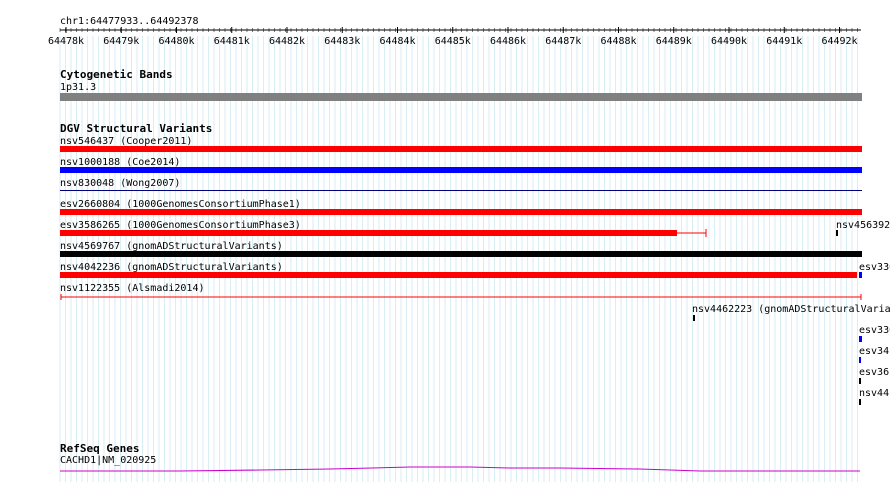 The image size is (890, 482). I want to click on refseq-track: RefSeq Genes CACHD1|NM_020925, so click(460, 457).